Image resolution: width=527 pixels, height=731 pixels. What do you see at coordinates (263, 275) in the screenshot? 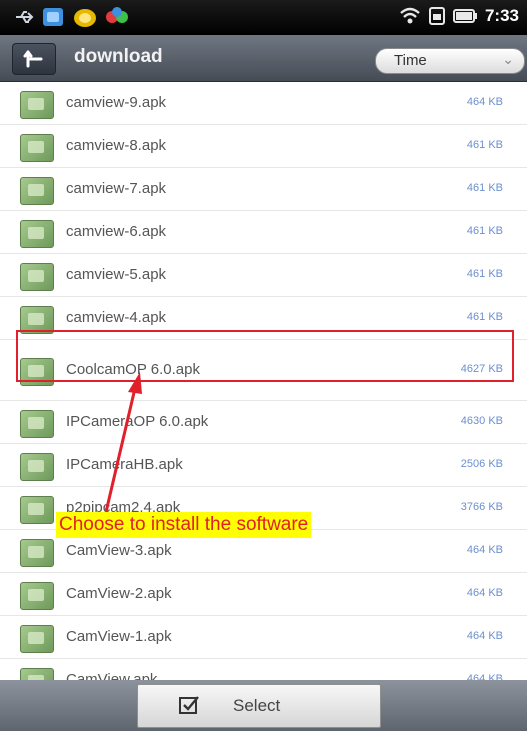
I see `file-row: camview-5.apk 461 KB` at bounding box center [263, 275].